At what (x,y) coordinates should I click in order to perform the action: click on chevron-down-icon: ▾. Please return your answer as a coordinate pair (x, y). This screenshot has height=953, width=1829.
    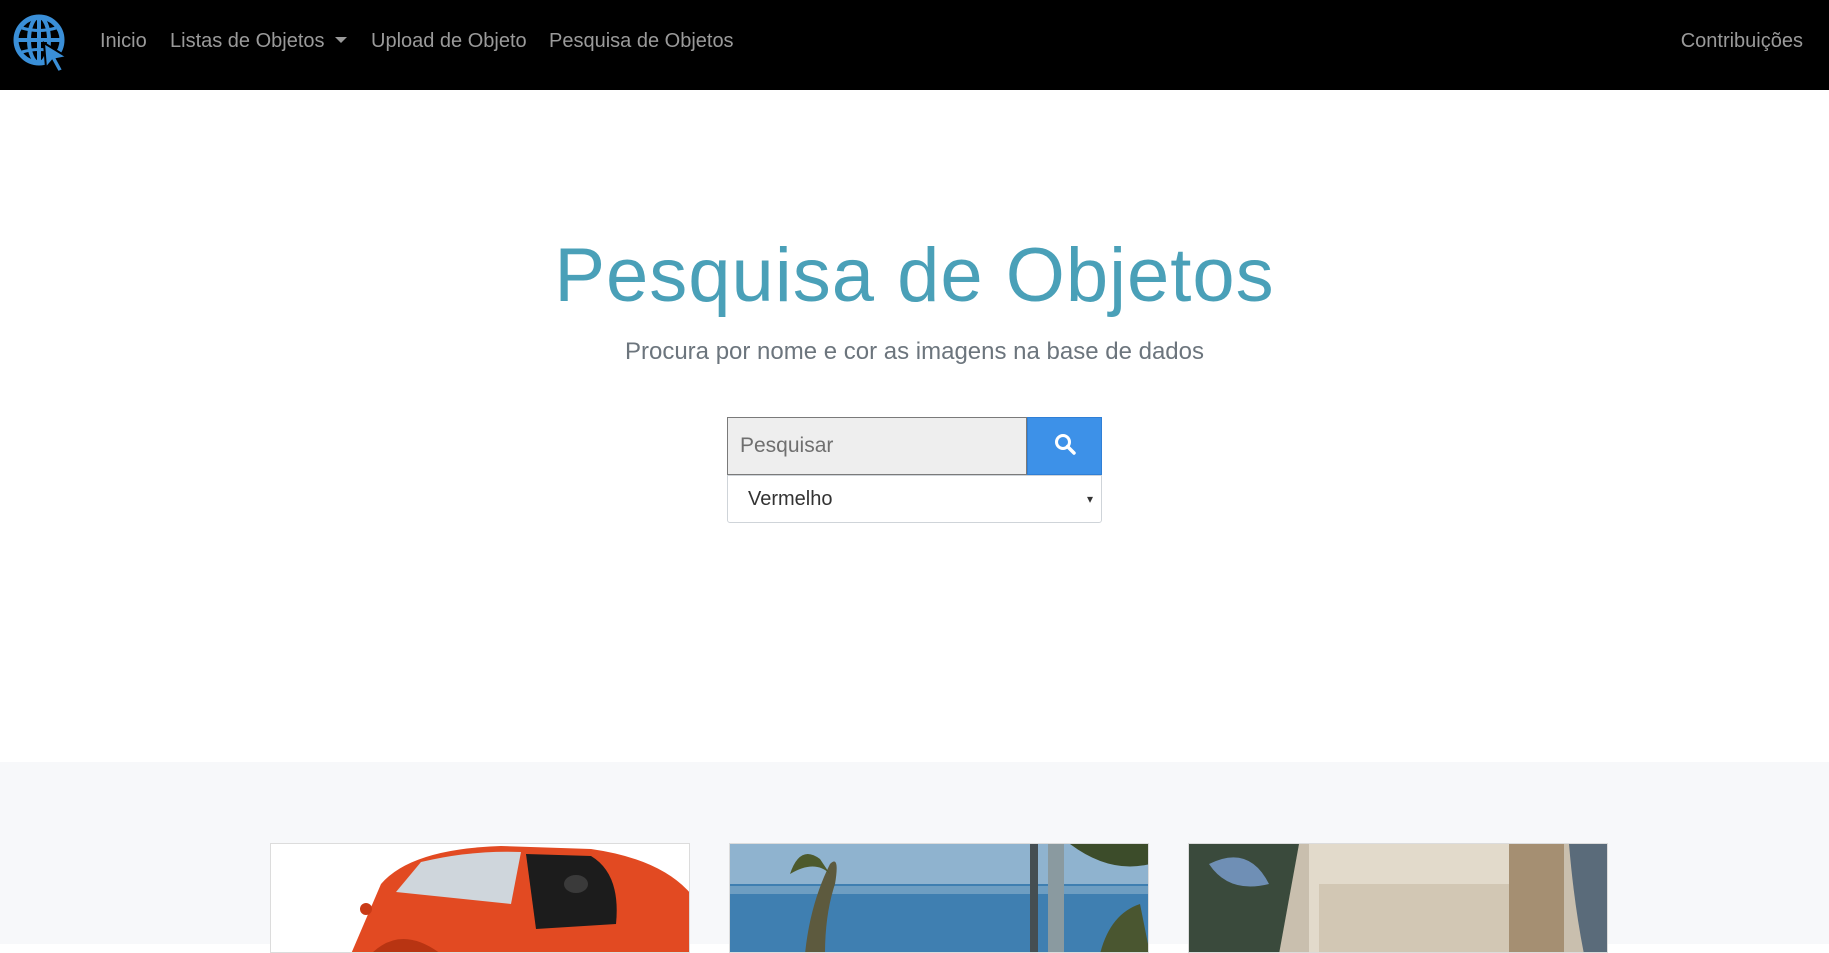
    Looking at the image, I should click on (1089, 499).